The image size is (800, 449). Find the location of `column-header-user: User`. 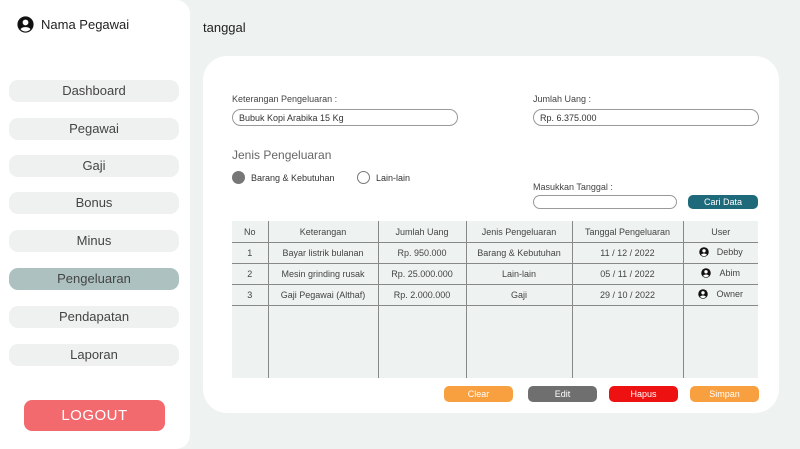

column-header-user: User is located at coordinates (720, 232).